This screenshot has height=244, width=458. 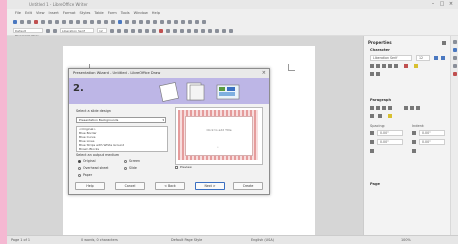 What do you see at coordinates (406, 108) in the screenshot?
I see `sb-valign-top-icon` at bounding box center [406, 108].